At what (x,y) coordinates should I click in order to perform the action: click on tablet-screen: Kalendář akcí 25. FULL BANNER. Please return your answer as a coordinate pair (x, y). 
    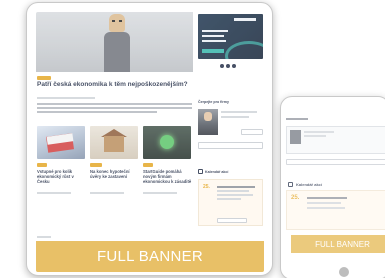
    Looking at the image, I should click on (335, 184).